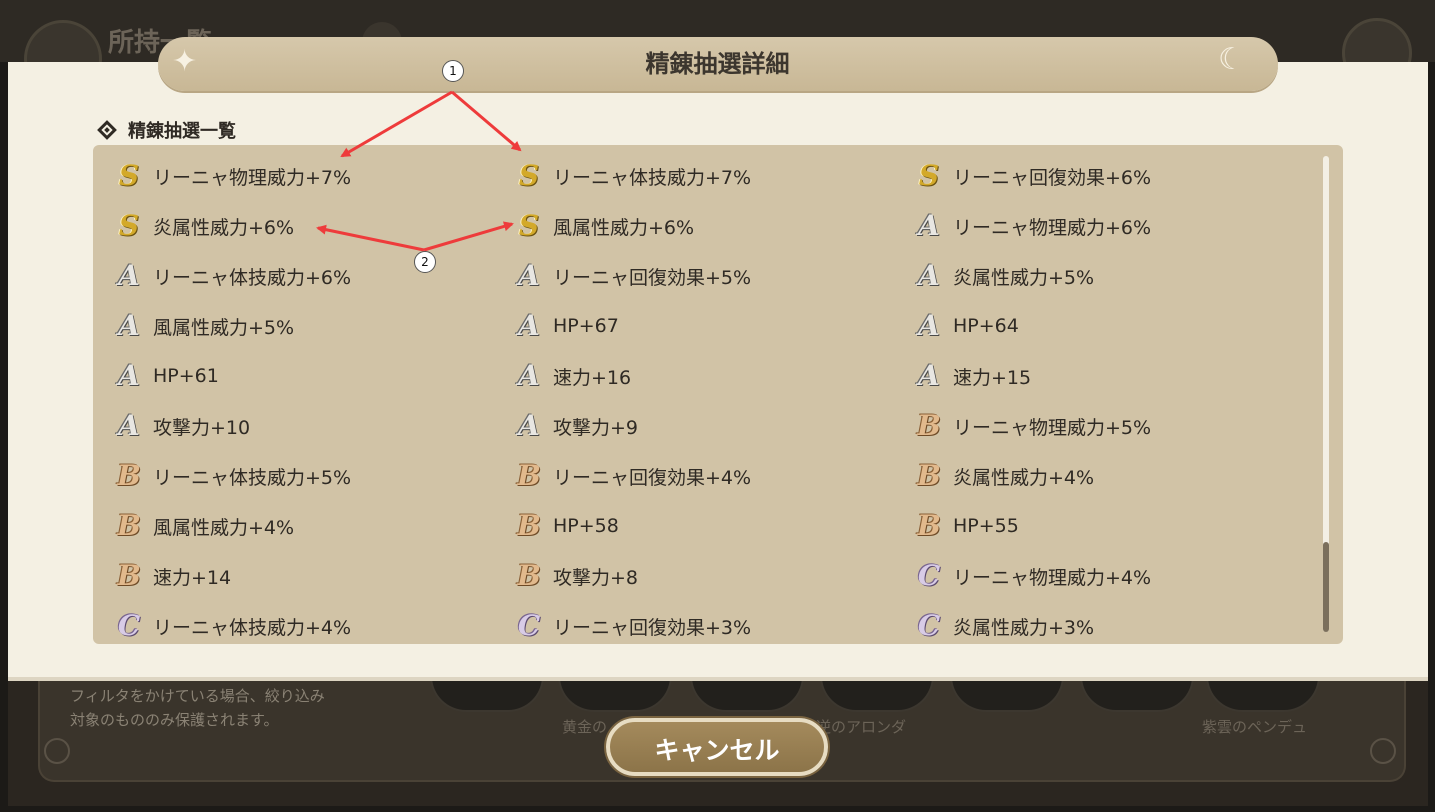  Describe the element at coordinates (624, 227) in the screenshot. I see `entry-label: 風属性威力+6%` at that location.